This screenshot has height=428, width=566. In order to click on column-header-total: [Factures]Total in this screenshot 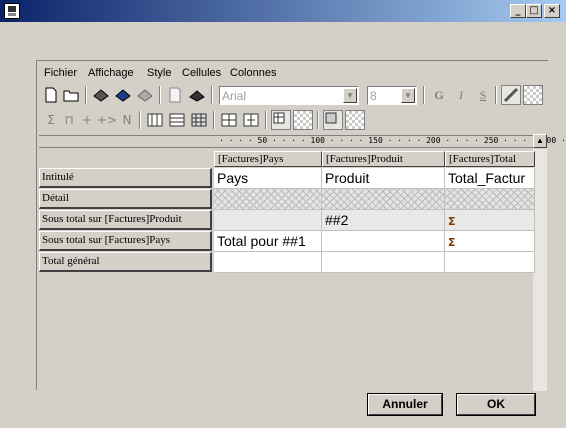, I will do `click(490, 159)`.